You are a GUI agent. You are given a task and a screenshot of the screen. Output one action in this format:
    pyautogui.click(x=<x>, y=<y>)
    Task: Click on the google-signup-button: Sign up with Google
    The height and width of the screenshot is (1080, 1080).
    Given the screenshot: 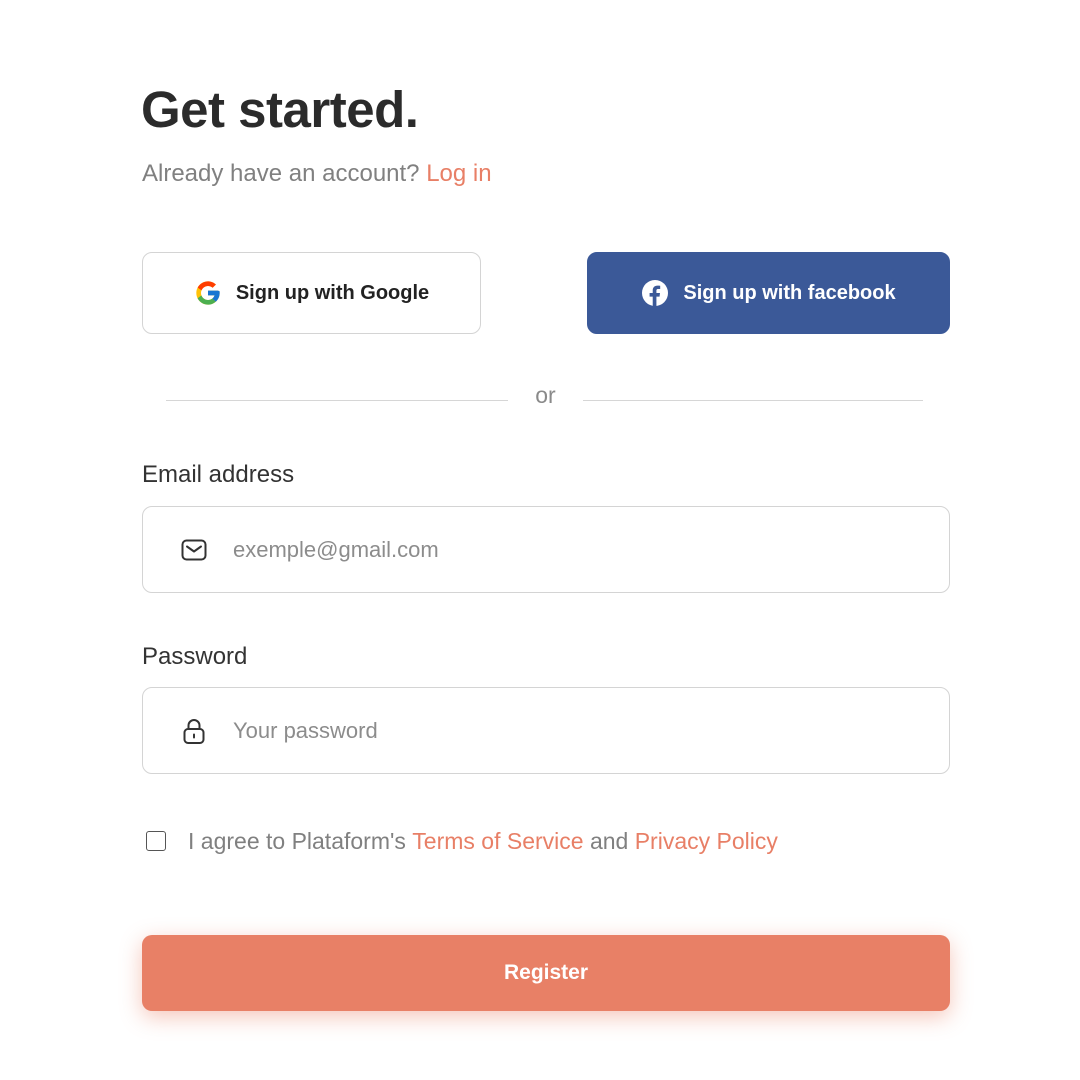 What is the action you would take?
    pyautogui.click(x=311, y=293)
    